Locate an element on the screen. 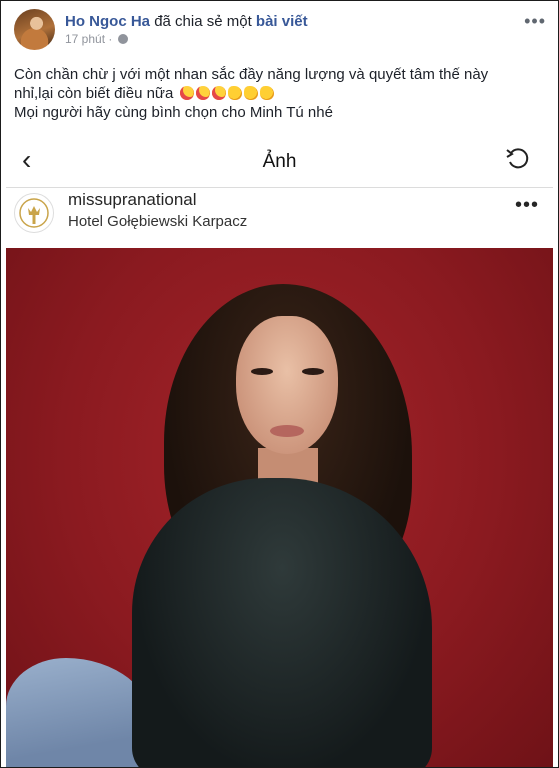 This screenshot has height=768, width=559. pageant-logo-avatar is located at coordinates (34, 213).